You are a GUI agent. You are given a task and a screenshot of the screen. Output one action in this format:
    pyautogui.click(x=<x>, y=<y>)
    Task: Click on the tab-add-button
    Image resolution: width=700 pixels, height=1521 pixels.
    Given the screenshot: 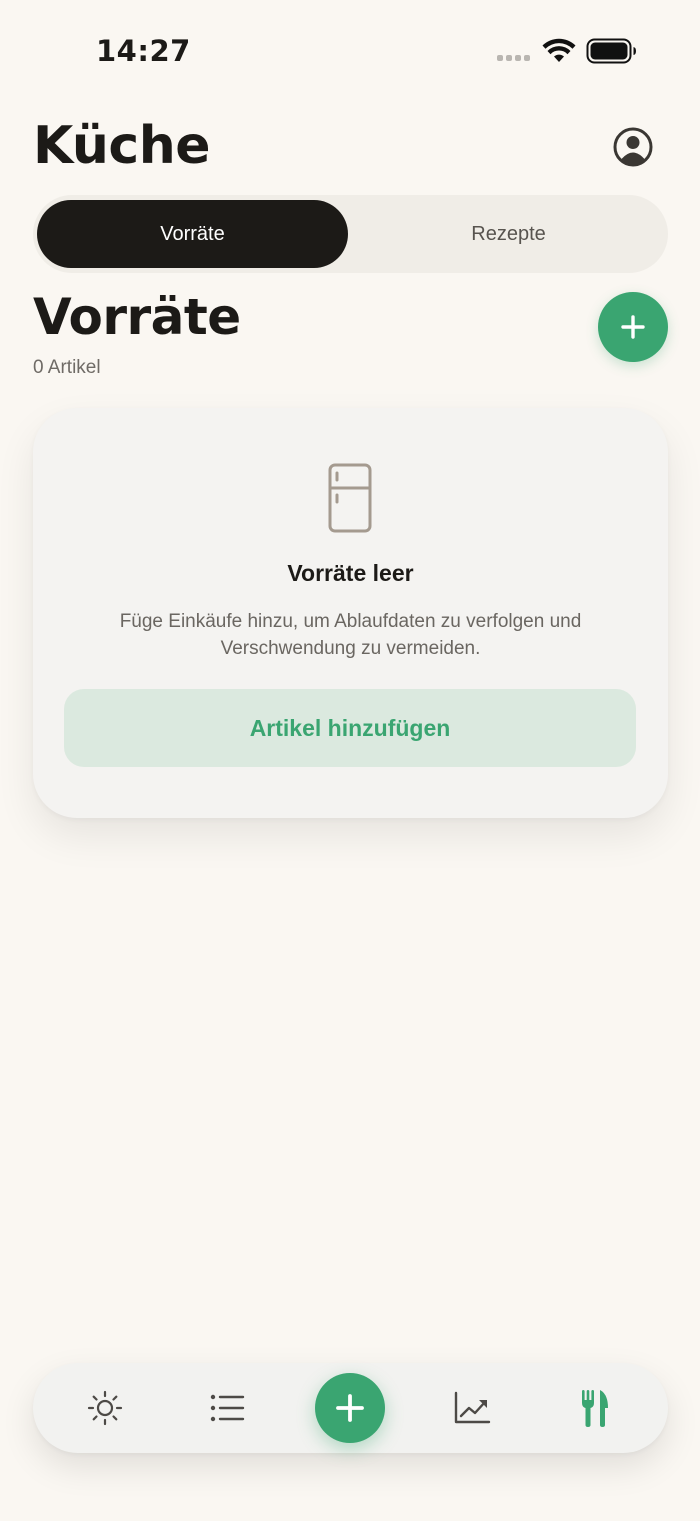 What is the action you would take?
    pyautogui.click(x=350, y=1408)
    